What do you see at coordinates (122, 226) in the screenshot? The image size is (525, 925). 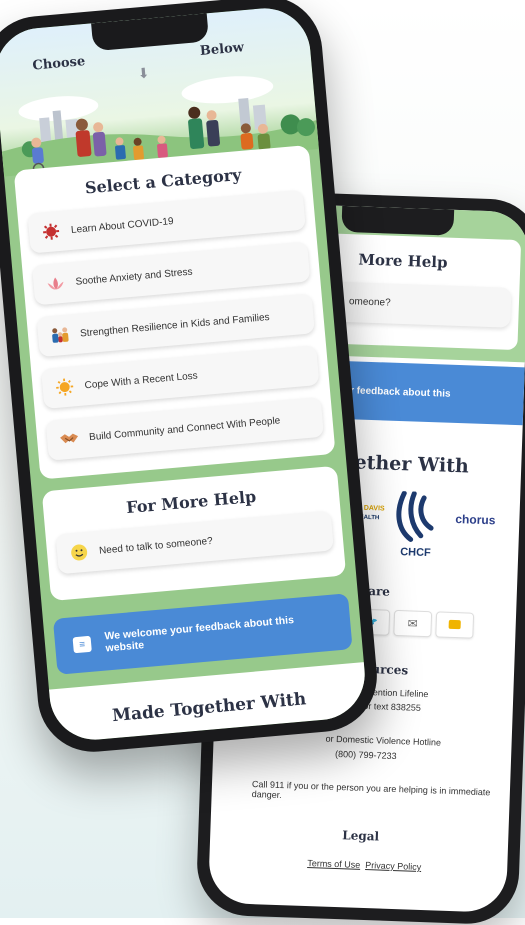 I see `category-label: Learn About COVID-19` at bounding box center [122, 226].